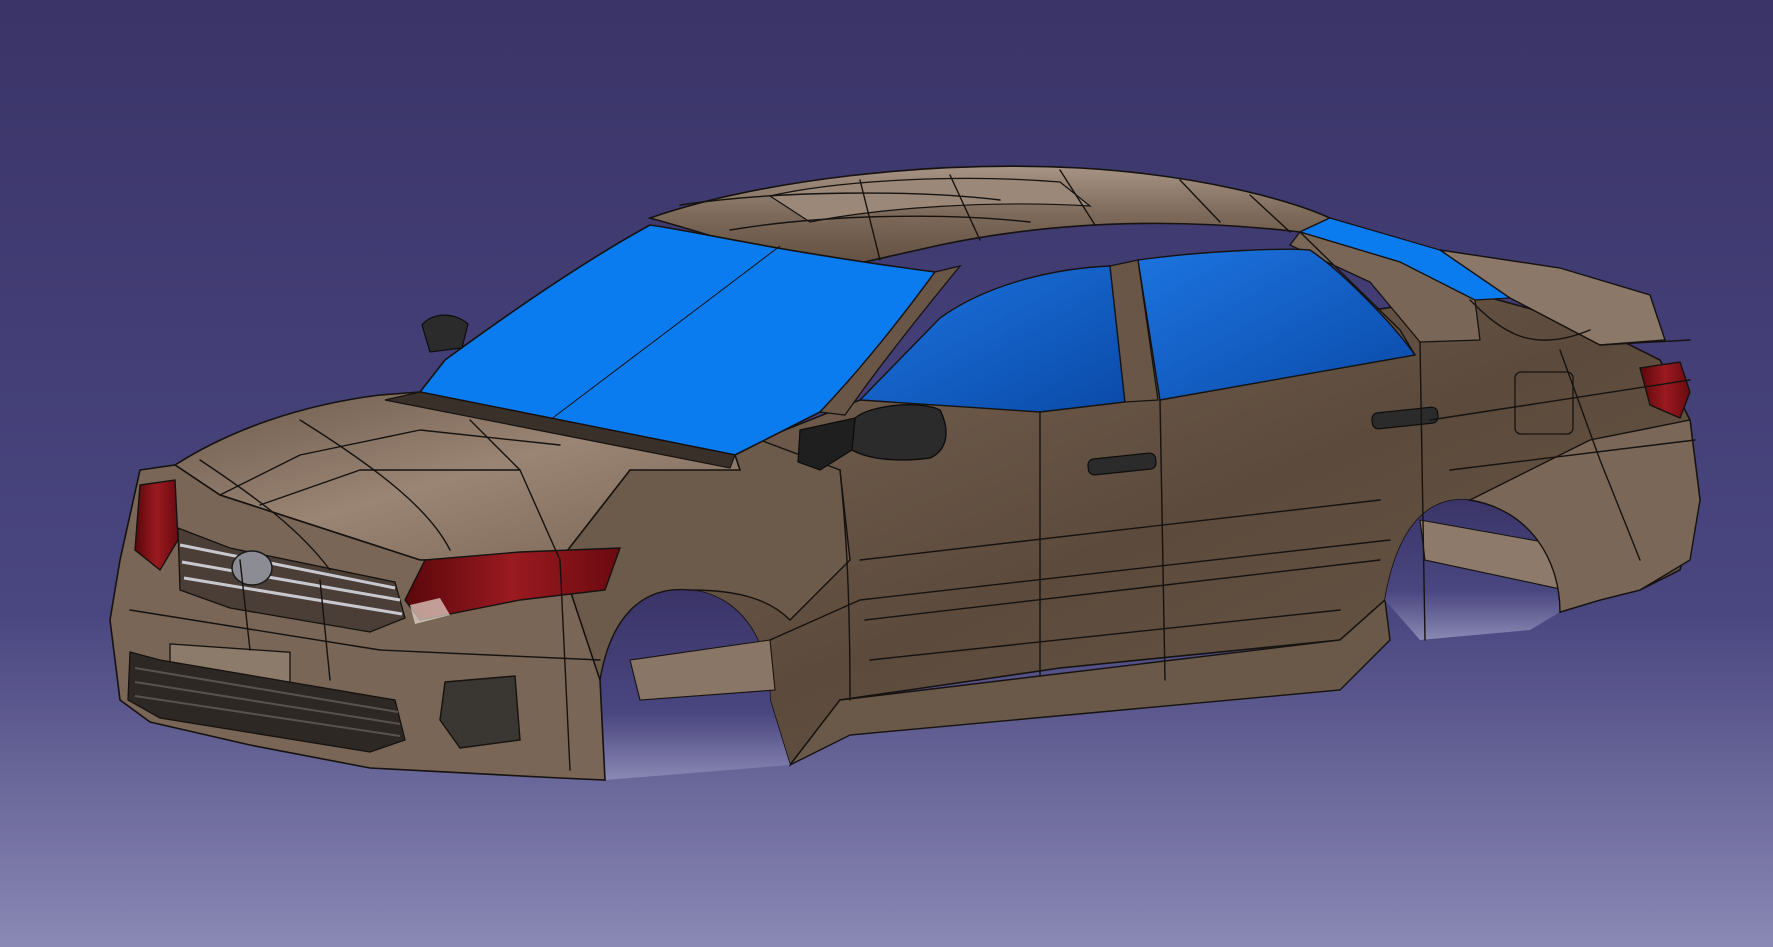 The image size is (1773, 947). What do you see at coordinates (445, 333) in the screenshot?
I see `roof-antenna` at bounding box center [445, 333].